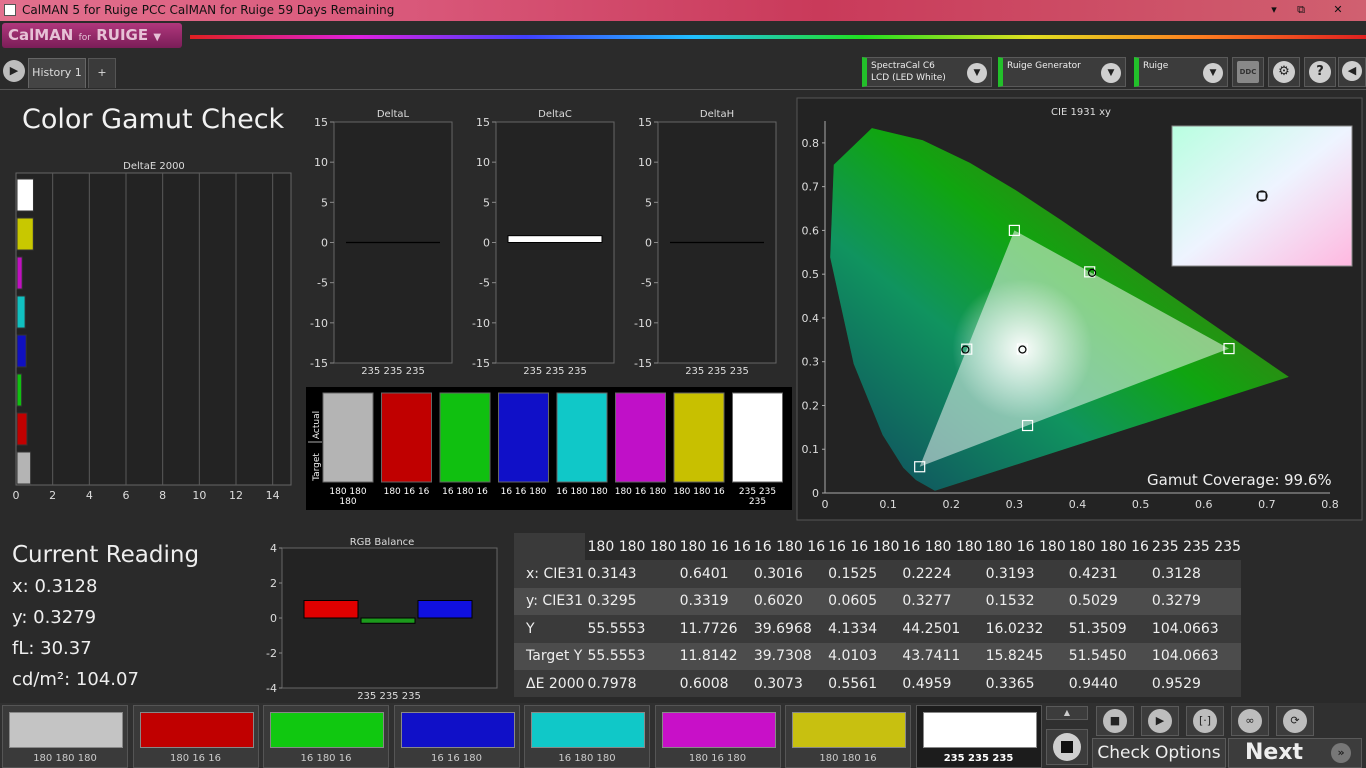 The image size is (1366, 768). What do you see at coordinates (456, 758) in the screenshot?
I see `patch-label: 16 16 180` at bounding box center [456, 758].